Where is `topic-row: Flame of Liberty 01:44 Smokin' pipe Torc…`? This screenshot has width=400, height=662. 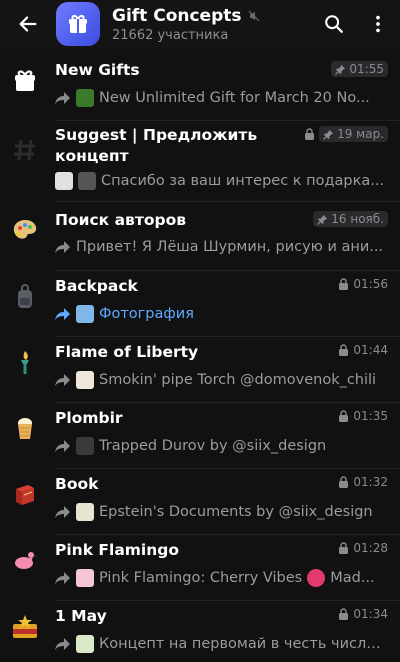
topic-row: Flame of Liberty 01:44 Smokin' pipe Torc… is located at coordinates (200, 370).